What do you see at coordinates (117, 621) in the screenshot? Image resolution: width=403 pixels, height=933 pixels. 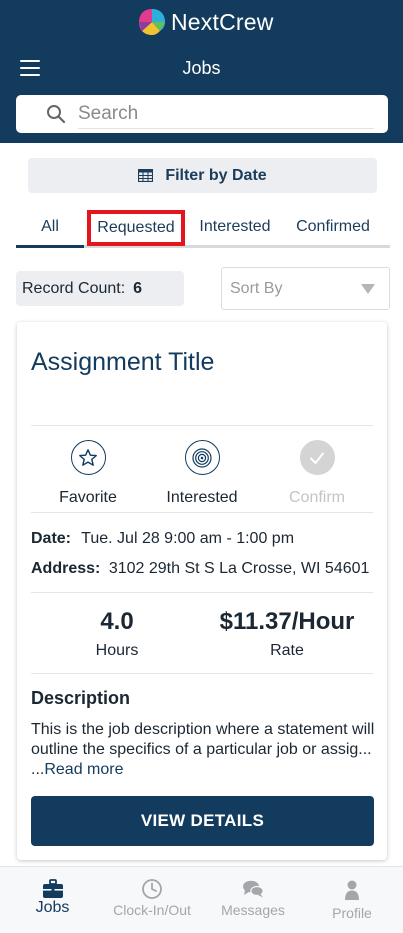 I see `hours-value: 4.0` at bounding box center [117, 621].